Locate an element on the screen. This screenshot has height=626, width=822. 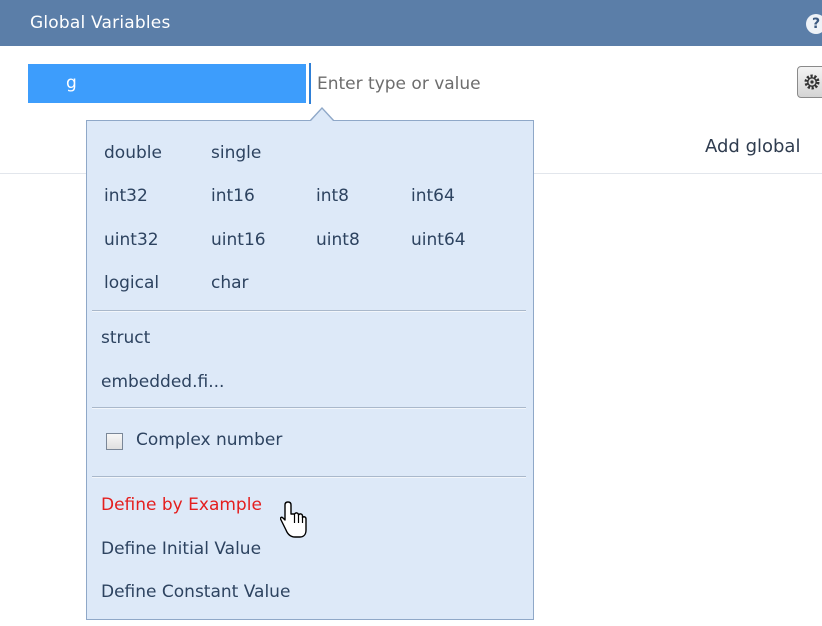
type-option-int16: int16 is located at coordinates (233, 196).